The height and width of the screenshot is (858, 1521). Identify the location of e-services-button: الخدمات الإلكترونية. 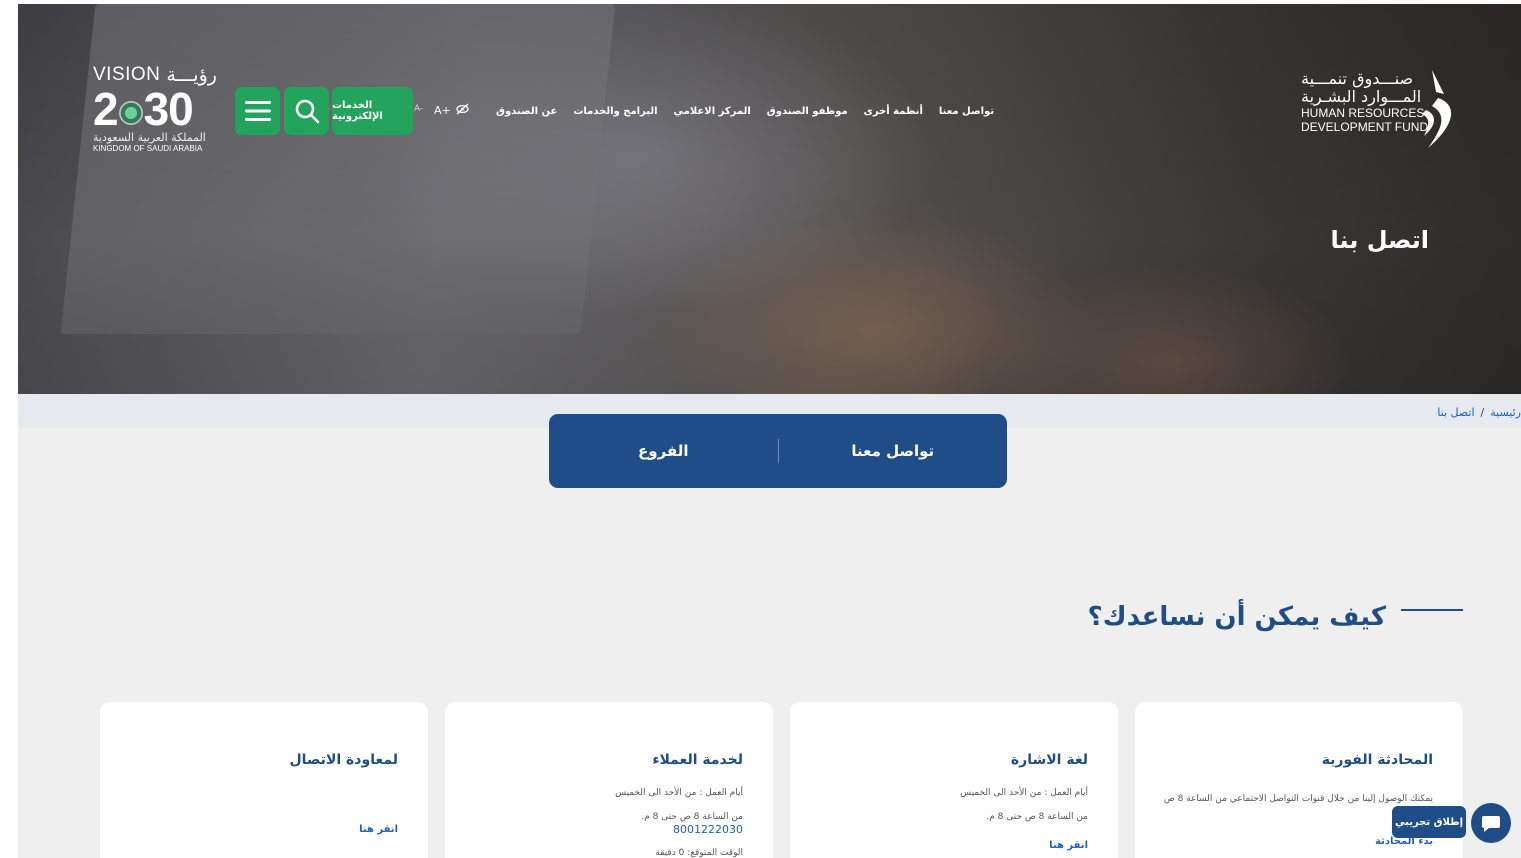
(372, 111).